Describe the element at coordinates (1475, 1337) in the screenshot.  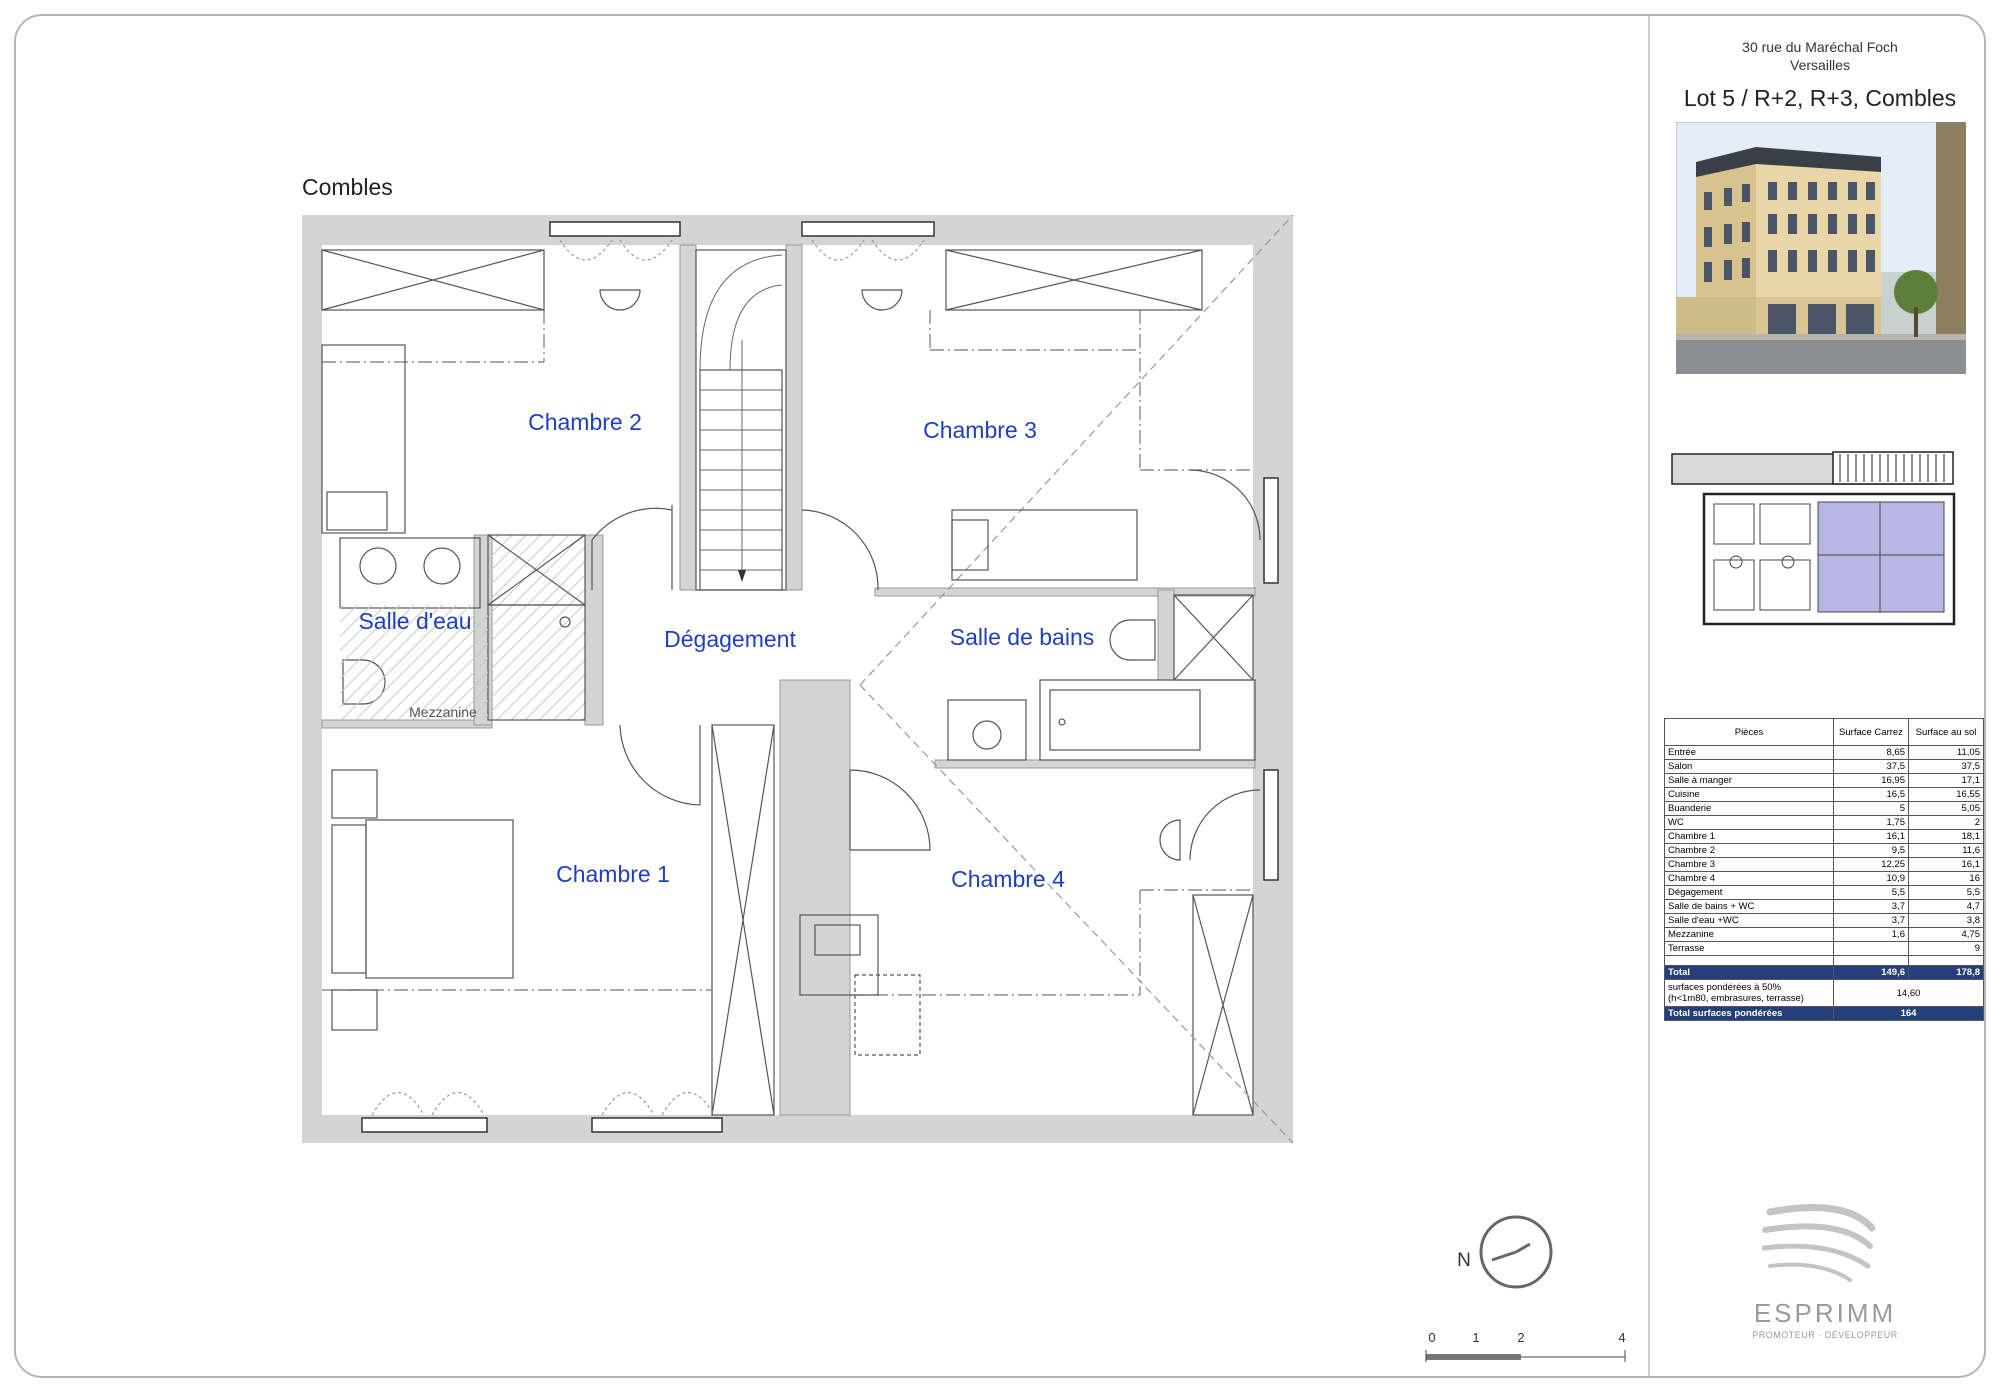
I see `scale-tick-1: 1` at that location.